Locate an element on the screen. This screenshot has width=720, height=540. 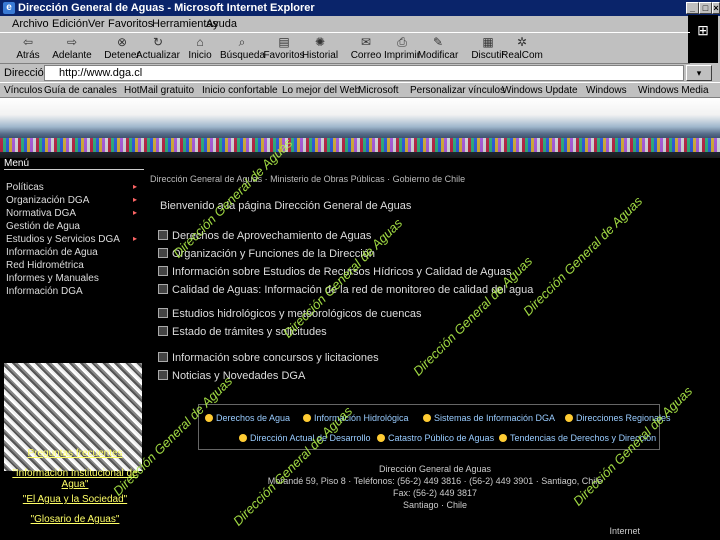
menu-ver: Ver is located at coordinates (96, 24).